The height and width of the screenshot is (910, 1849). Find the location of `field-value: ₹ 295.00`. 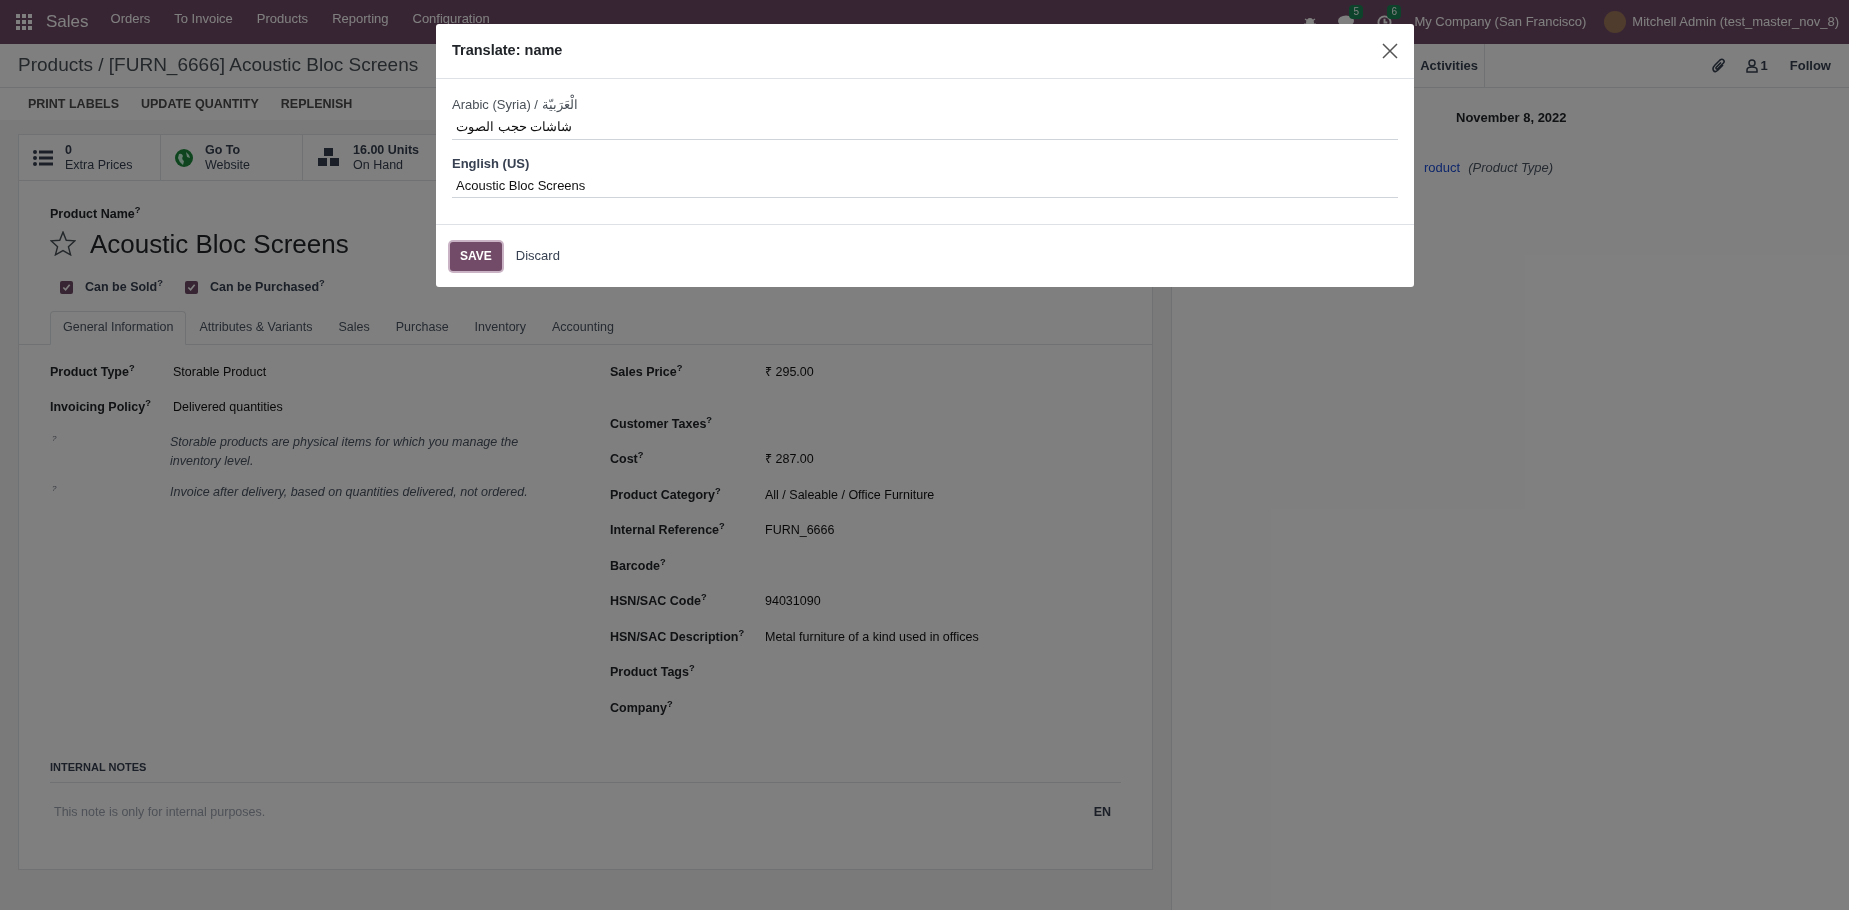

field-value: ₹ 295.00 is located at coordinates (789, 372).